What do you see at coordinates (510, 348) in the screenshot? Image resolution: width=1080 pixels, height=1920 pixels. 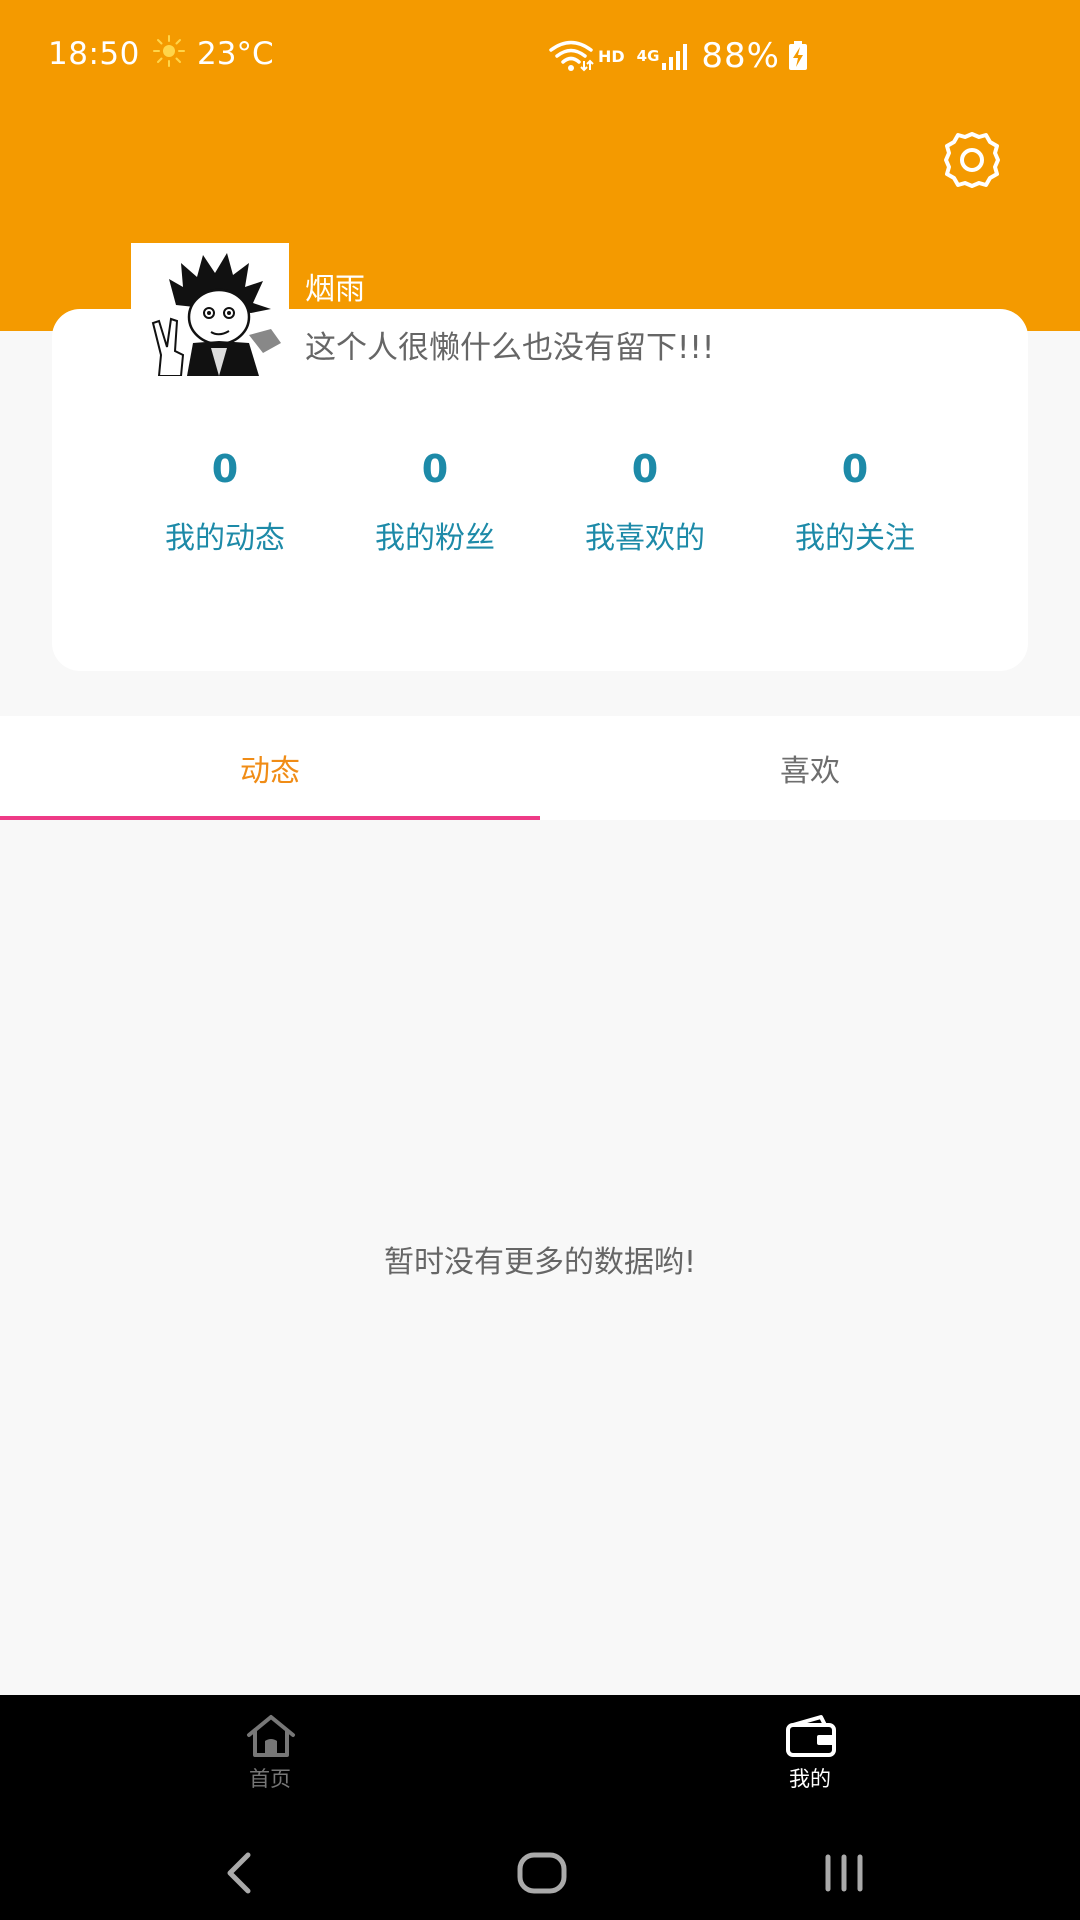 I see `user-bio: 这个人很懒什么也没有留下!!!` at bounding box center [510, 348].